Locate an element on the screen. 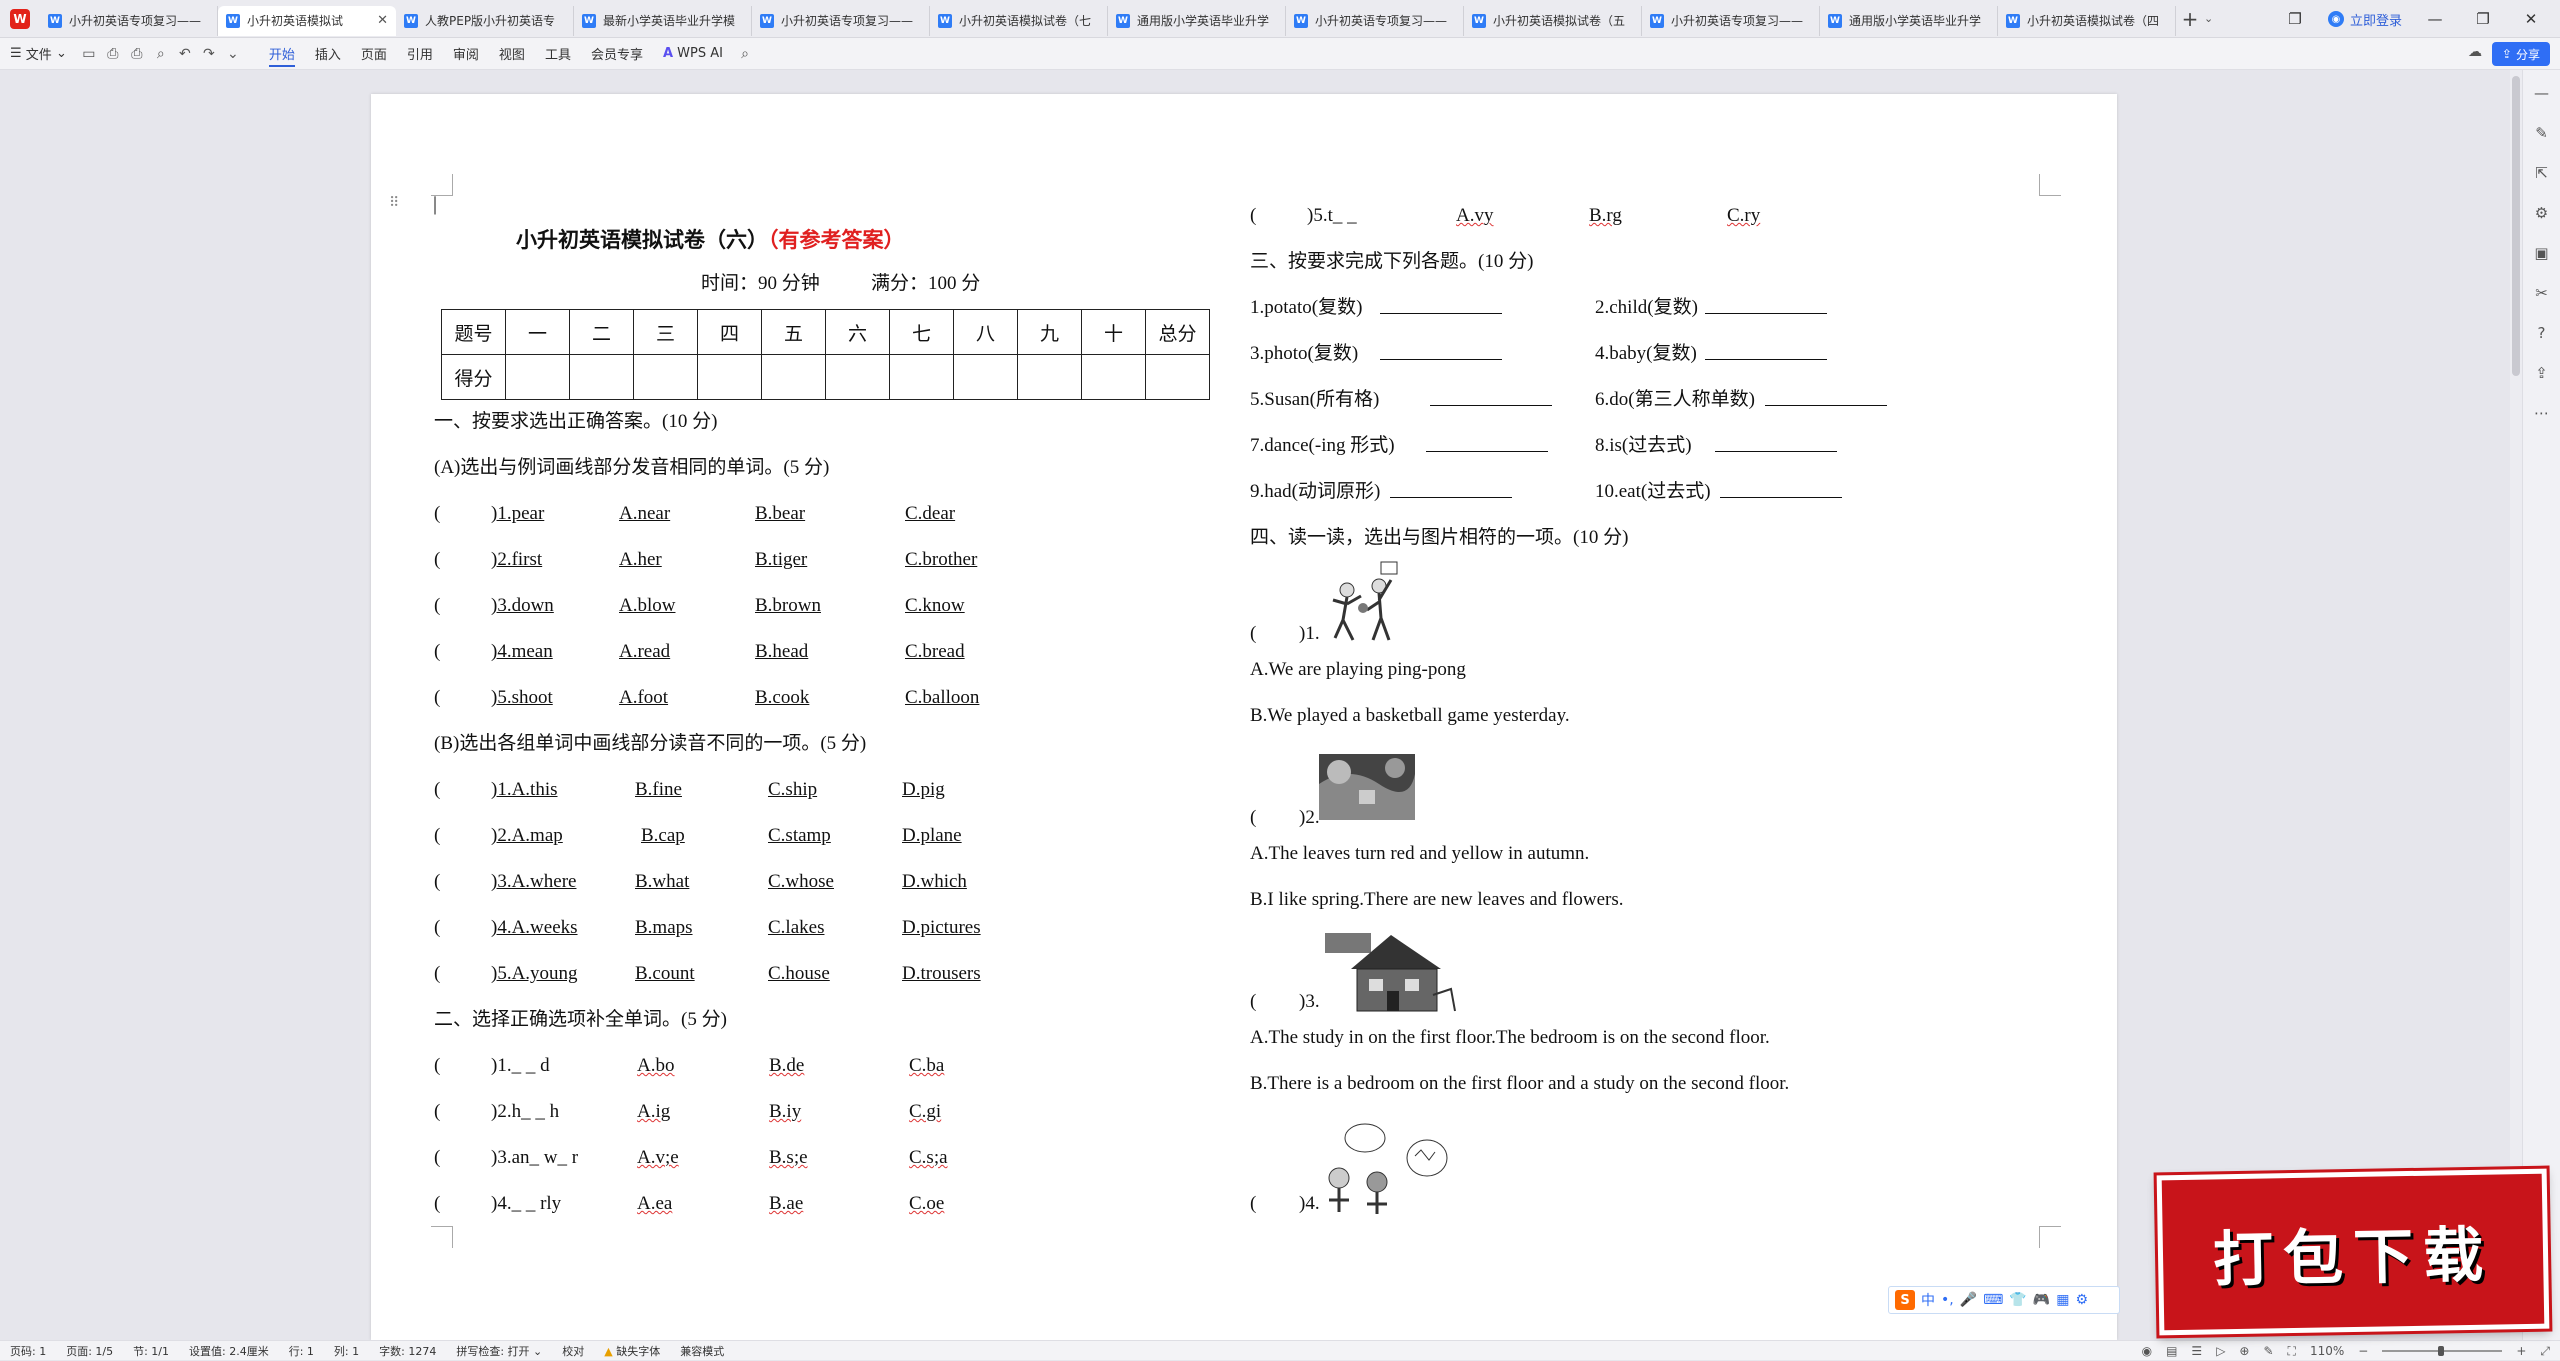 The image size is (2560, 1361). ribbon-tab-4: 审阅 is located at coordinates (466, 54).